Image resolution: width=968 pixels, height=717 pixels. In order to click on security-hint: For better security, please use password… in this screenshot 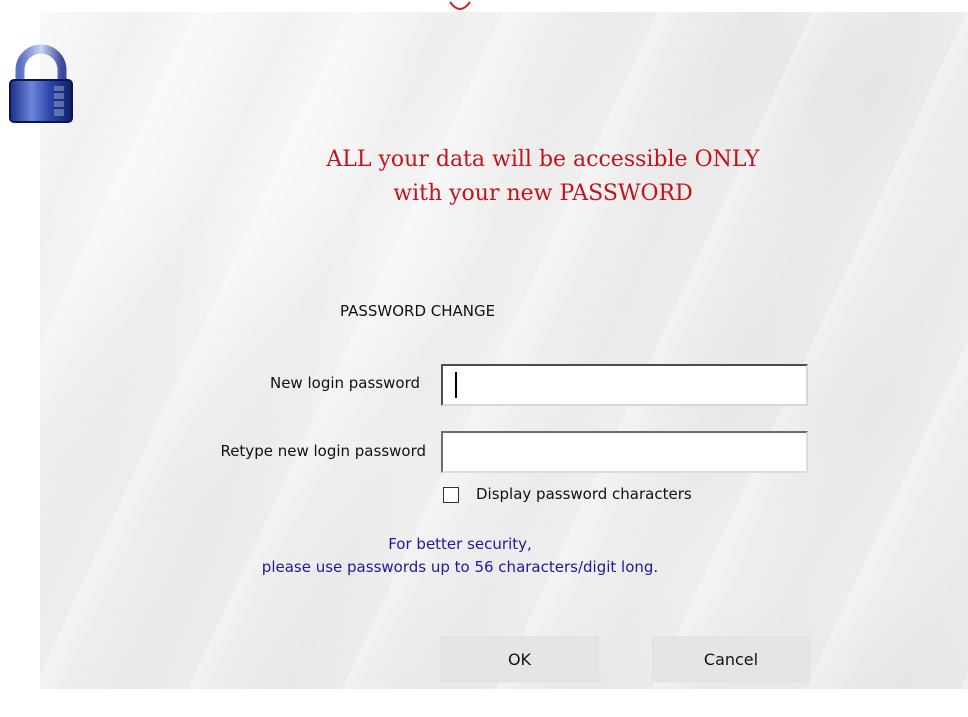, I will do `click(460, 556)`.